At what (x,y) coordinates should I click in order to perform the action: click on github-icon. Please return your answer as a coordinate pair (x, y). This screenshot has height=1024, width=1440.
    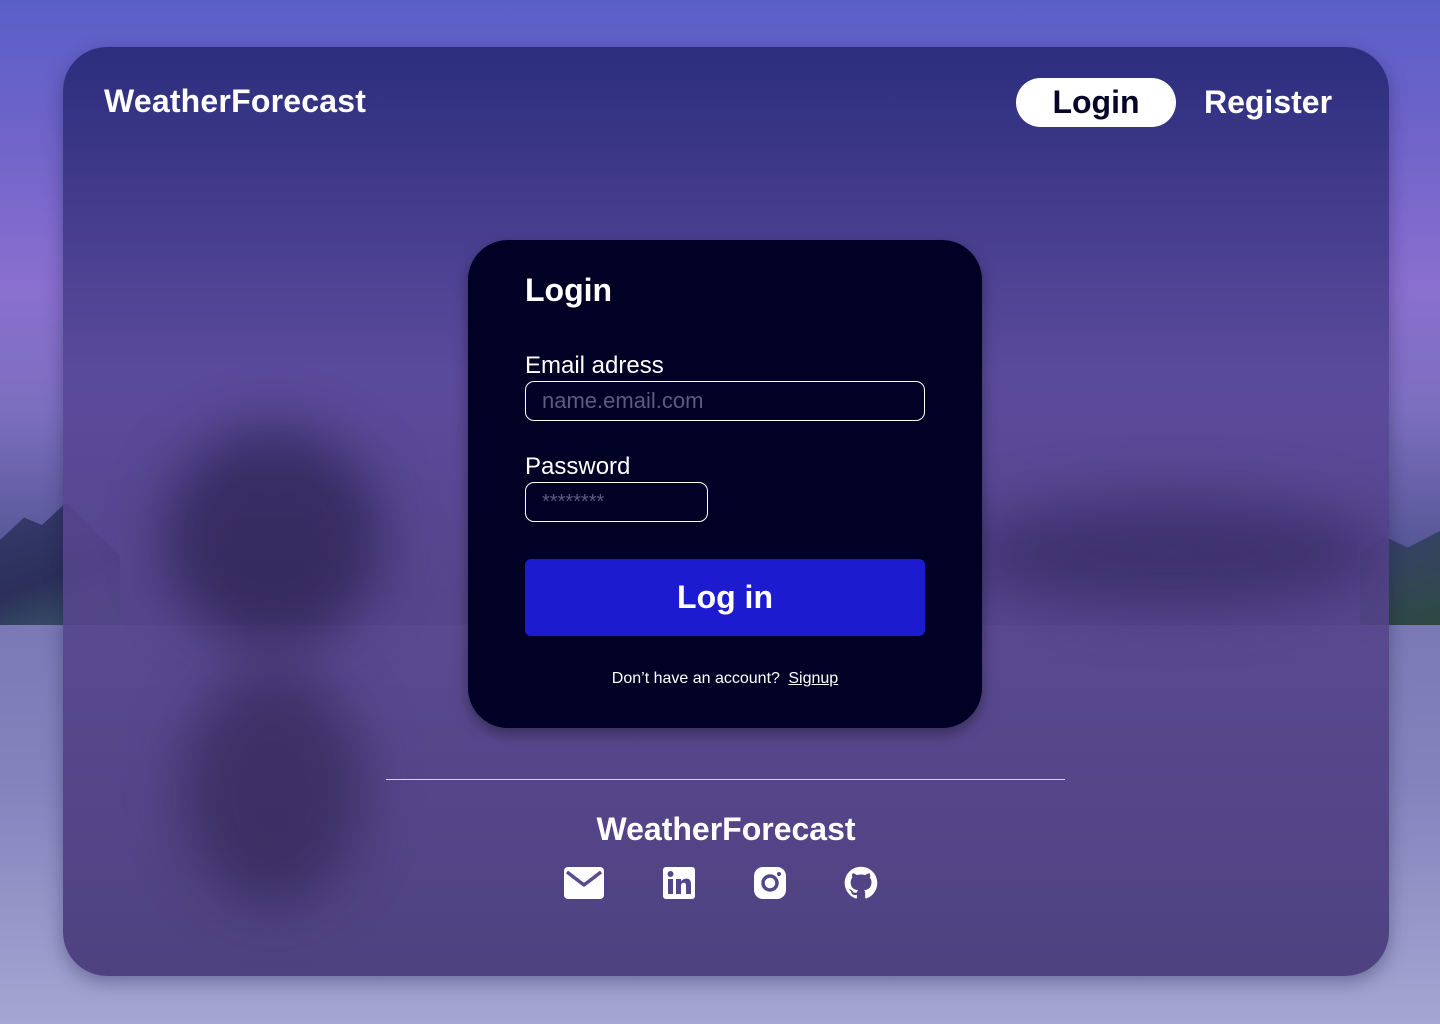
    Looking at the image, I should click on (861, 883).